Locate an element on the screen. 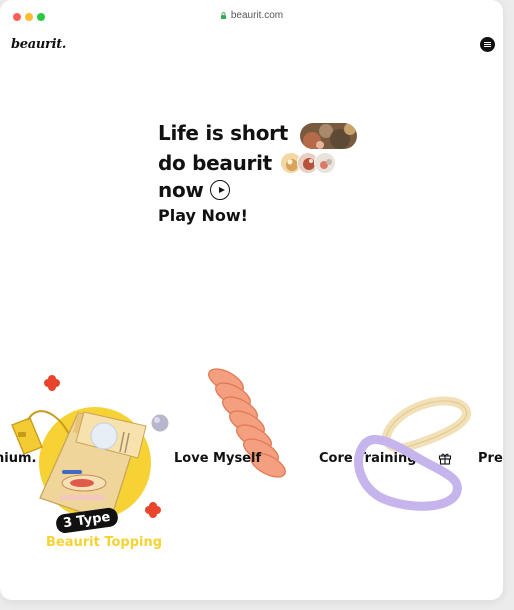 The height and width of the screenshot is (610, 514). lavender-ring-layer is located at coordinates (408, 473).